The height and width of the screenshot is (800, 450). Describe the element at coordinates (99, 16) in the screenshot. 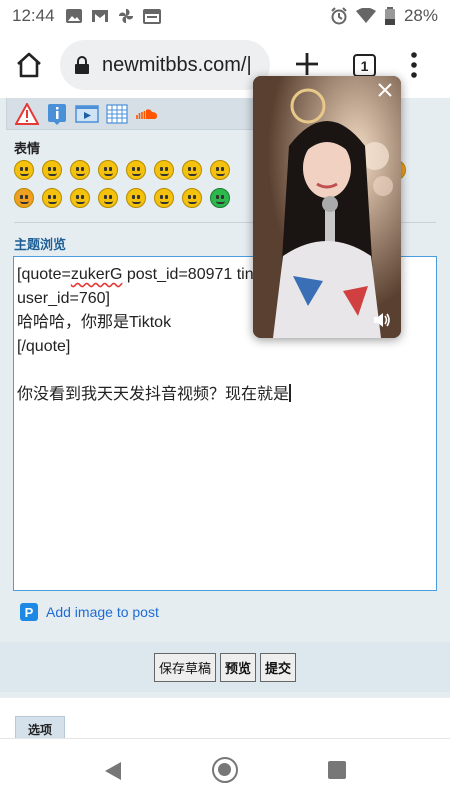

I see `gmail-icon` at that location.